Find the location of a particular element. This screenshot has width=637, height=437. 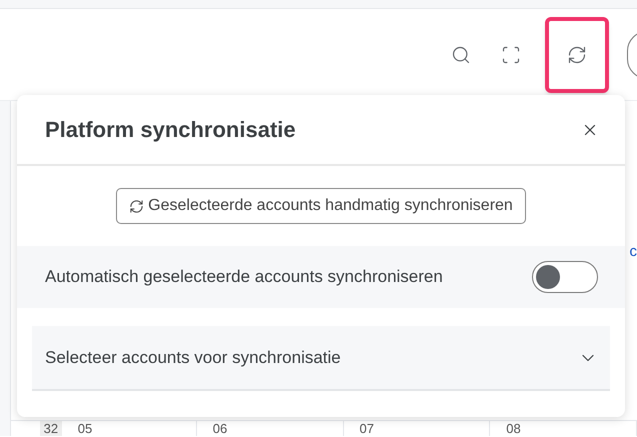

auto-sync-label: Automatisch geselecteerde accounts synchroniseren is located at coordinates (244, 277).